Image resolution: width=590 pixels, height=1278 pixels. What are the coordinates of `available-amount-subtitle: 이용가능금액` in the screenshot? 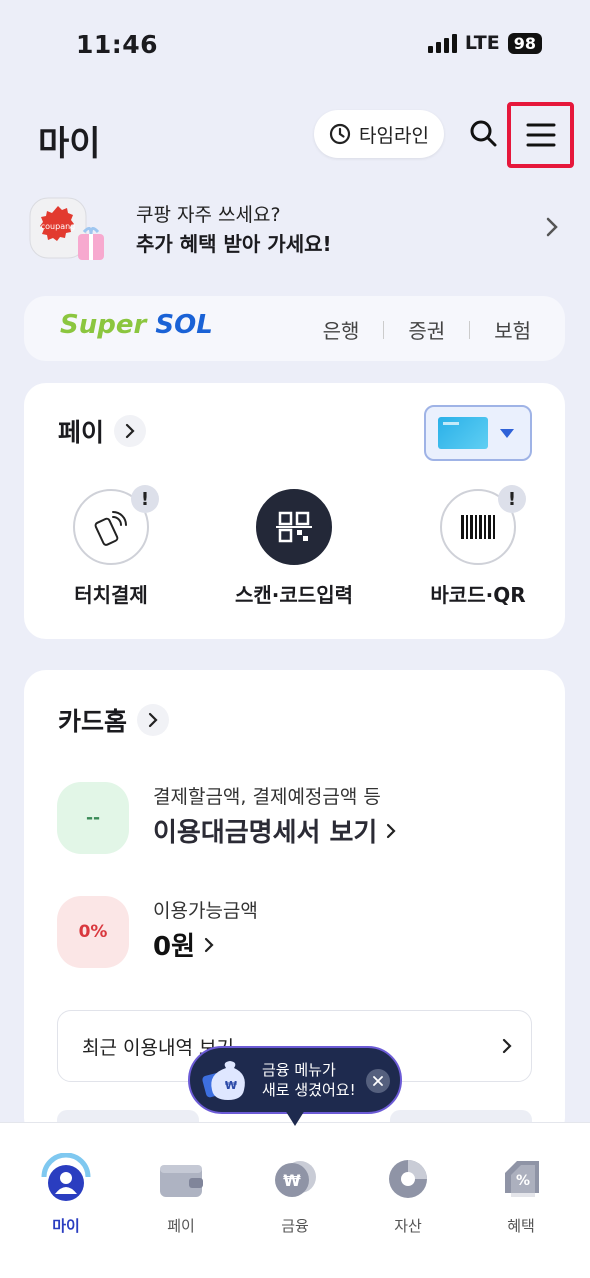 It's located at (205, 911).